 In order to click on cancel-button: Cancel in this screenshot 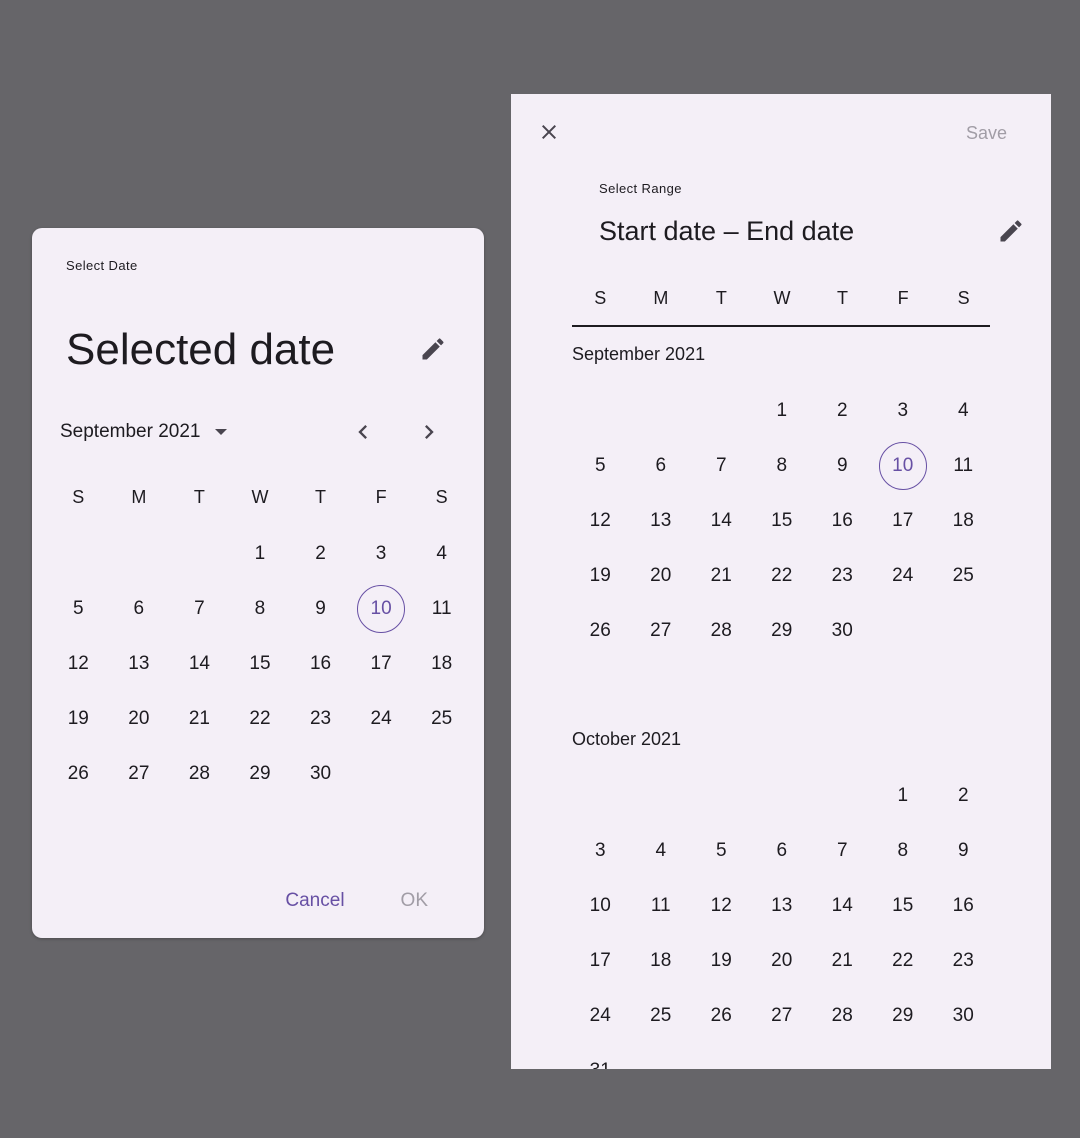, I will do `click(314, 901)`.